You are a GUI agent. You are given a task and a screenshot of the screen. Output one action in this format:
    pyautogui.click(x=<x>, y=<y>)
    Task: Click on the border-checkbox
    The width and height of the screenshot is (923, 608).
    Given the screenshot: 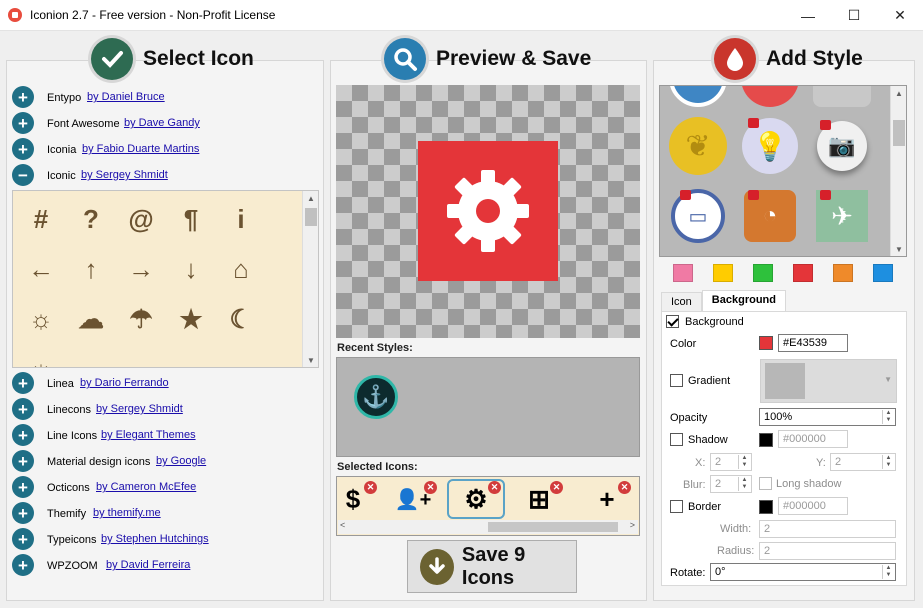 What is the action you would take?
    pyautogui.click(x=676, y=506)
    